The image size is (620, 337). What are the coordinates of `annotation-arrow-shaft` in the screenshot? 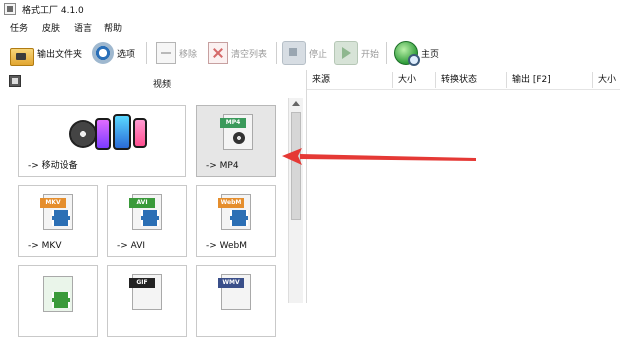 It's located at (388, 157).